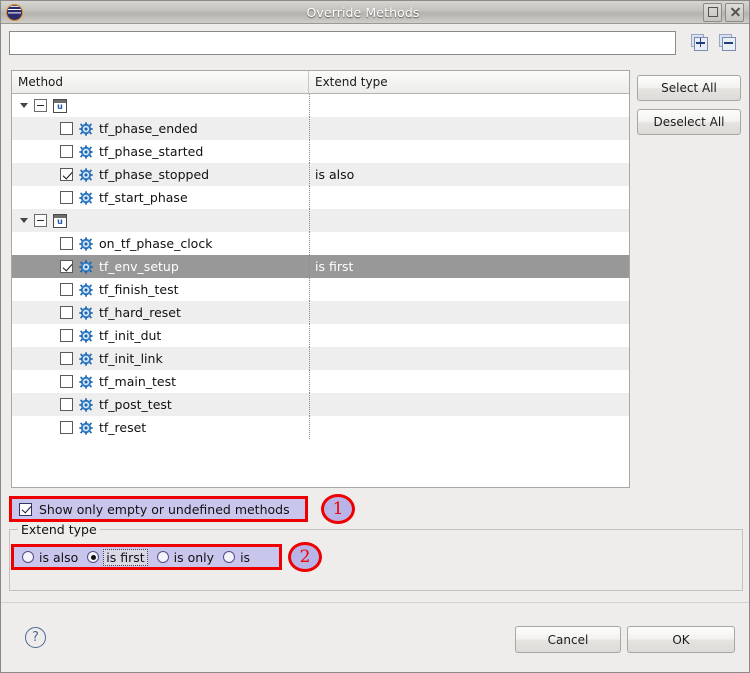 The width and height of the screenshot is (750, 673). What do you see at coordinates (117, 557) in the screenshot?
I see `extend-type-option-is-first: is first` at bounding box center [117, 557].